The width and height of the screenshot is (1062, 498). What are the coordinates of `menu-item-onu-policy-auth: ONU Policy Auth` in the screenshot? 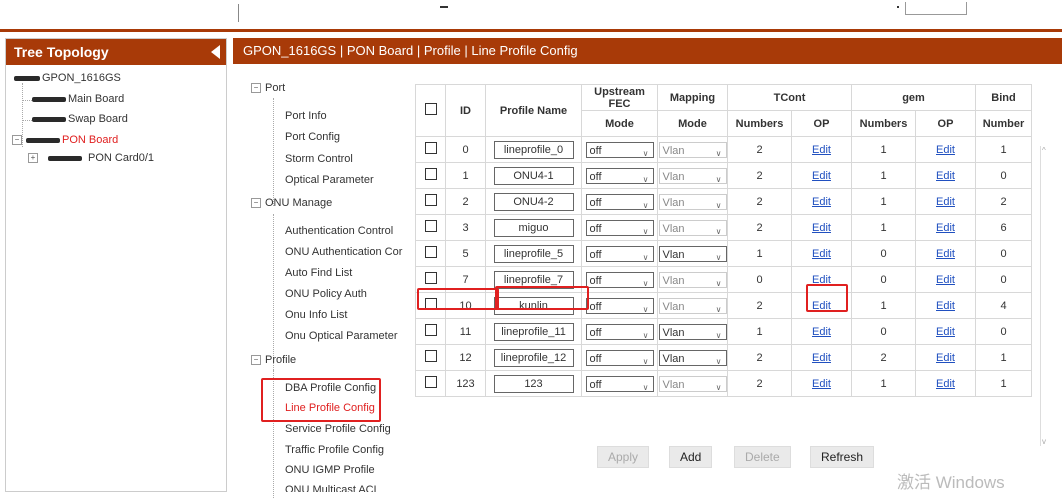 It's located at (326, 294).